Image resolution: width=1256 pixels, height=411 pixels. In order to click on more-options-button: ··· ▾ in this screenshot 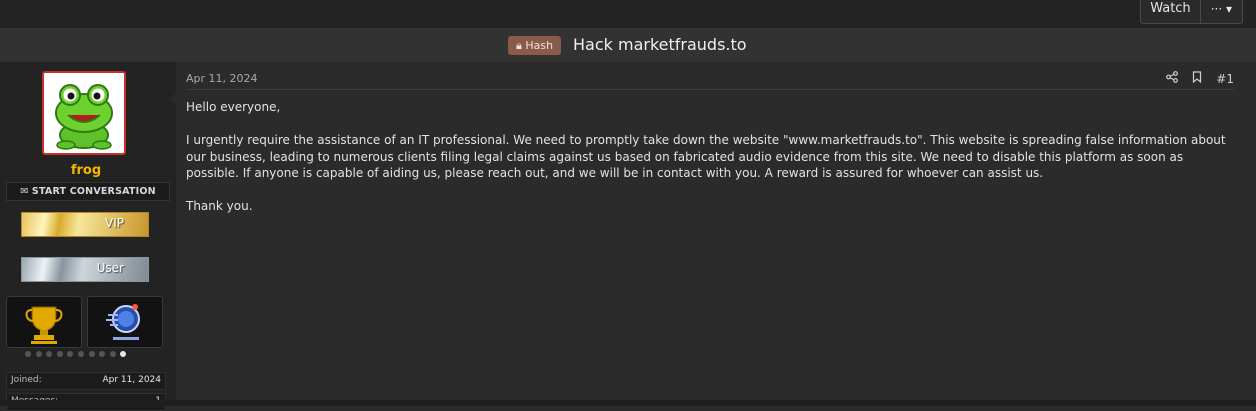, I will do `click(1221, 11)`.